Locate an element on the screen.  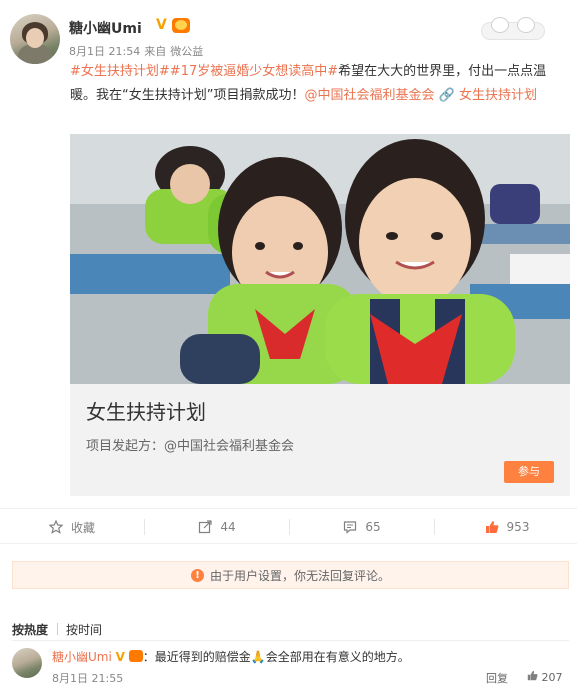
star-icon is located at coordinates (56, 526).